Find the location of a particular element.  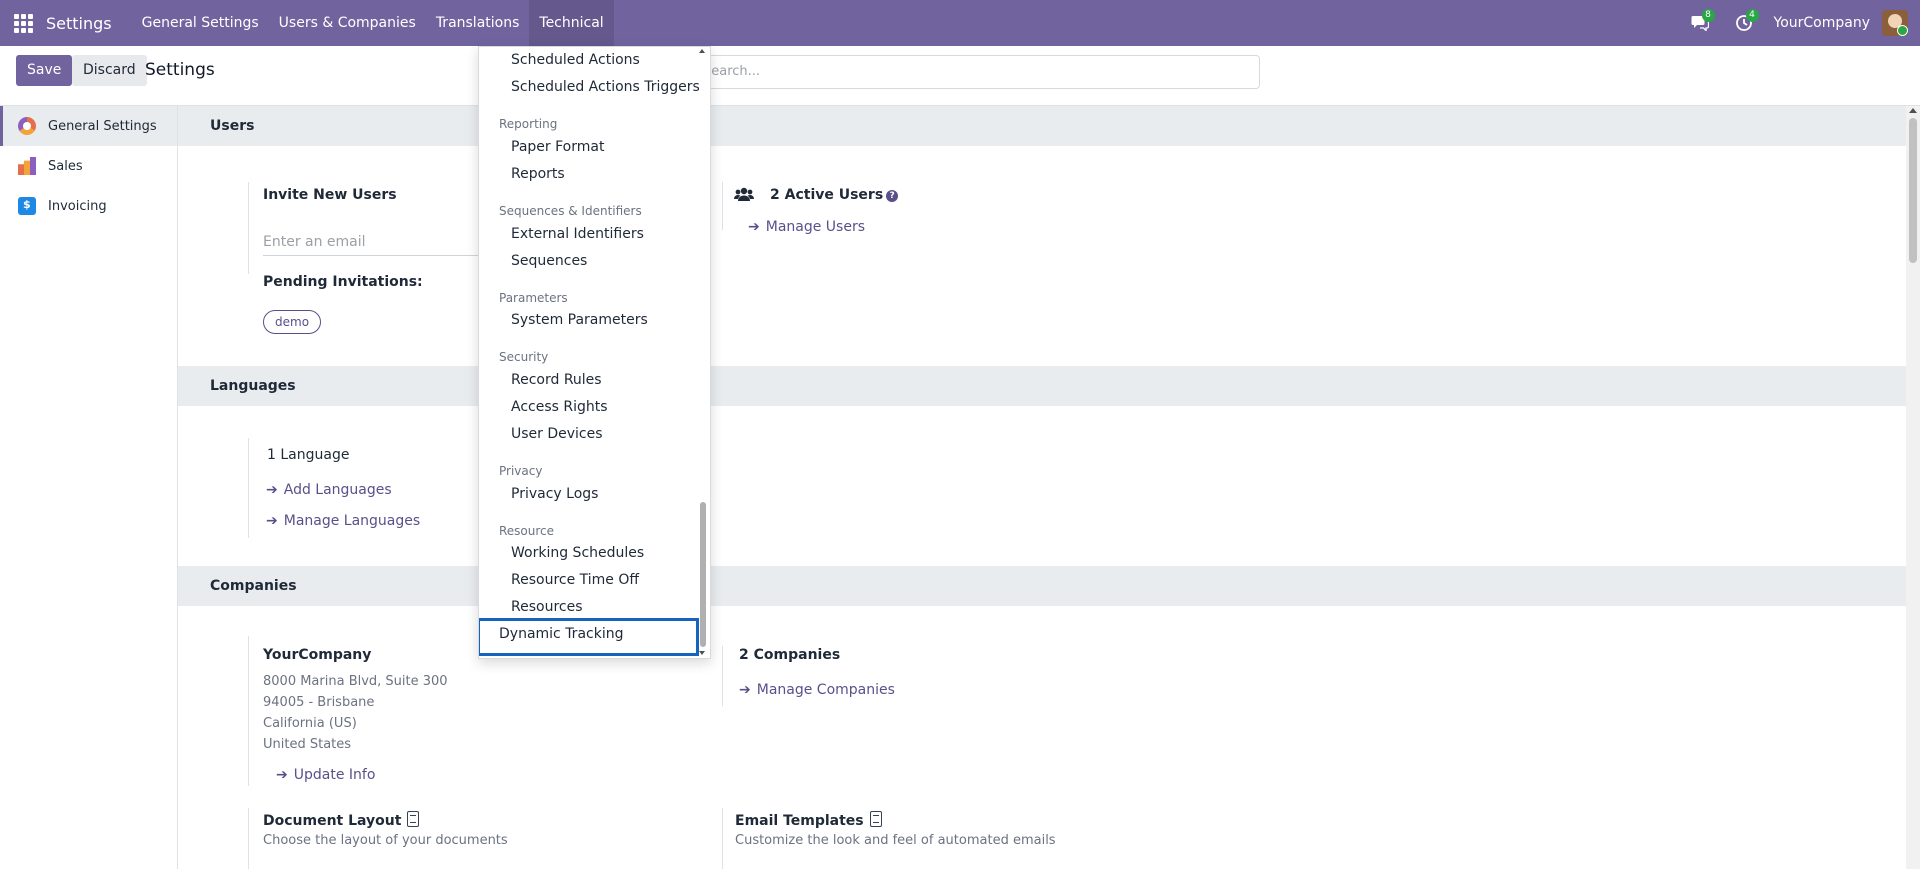

menu-general-settings: General Settings is located at coordinates (200, 23).